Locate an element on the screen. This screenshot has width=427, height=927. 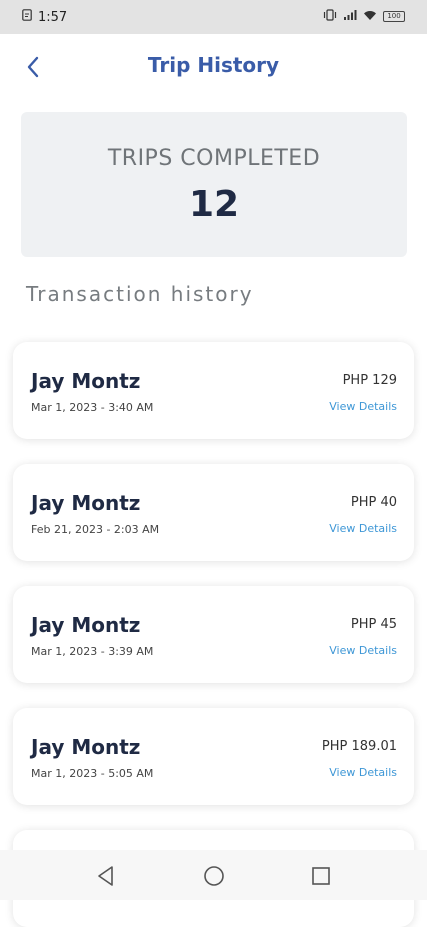
transaction-history-heading: Transaction history is located at coordinates (140, 294).